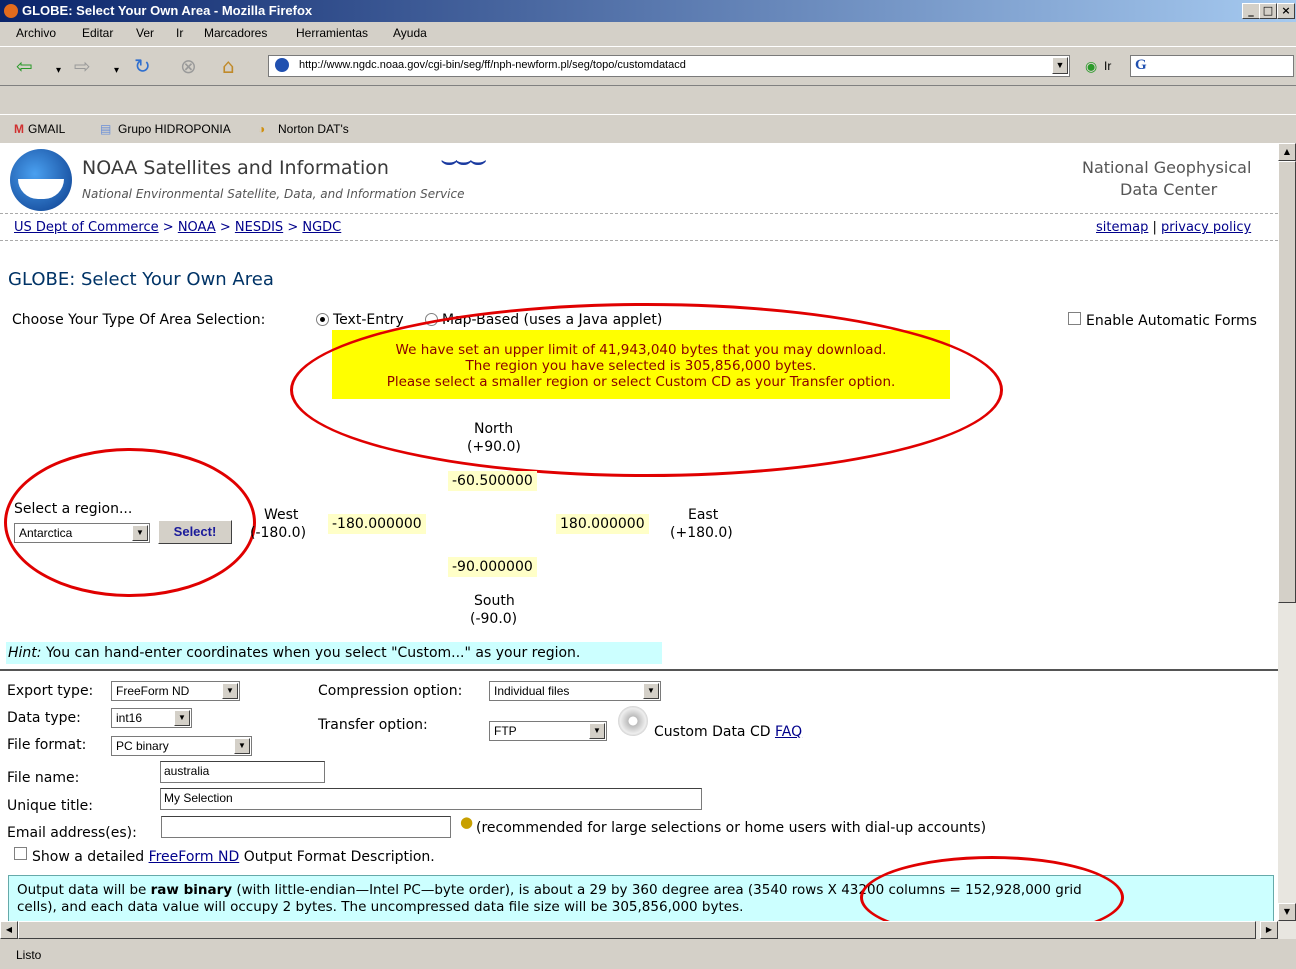 This screenshot has height=969, width=1296. Describe the element at coordinates (179, 33) in the screenshot. I see `menu-ir: Ir` at that location.